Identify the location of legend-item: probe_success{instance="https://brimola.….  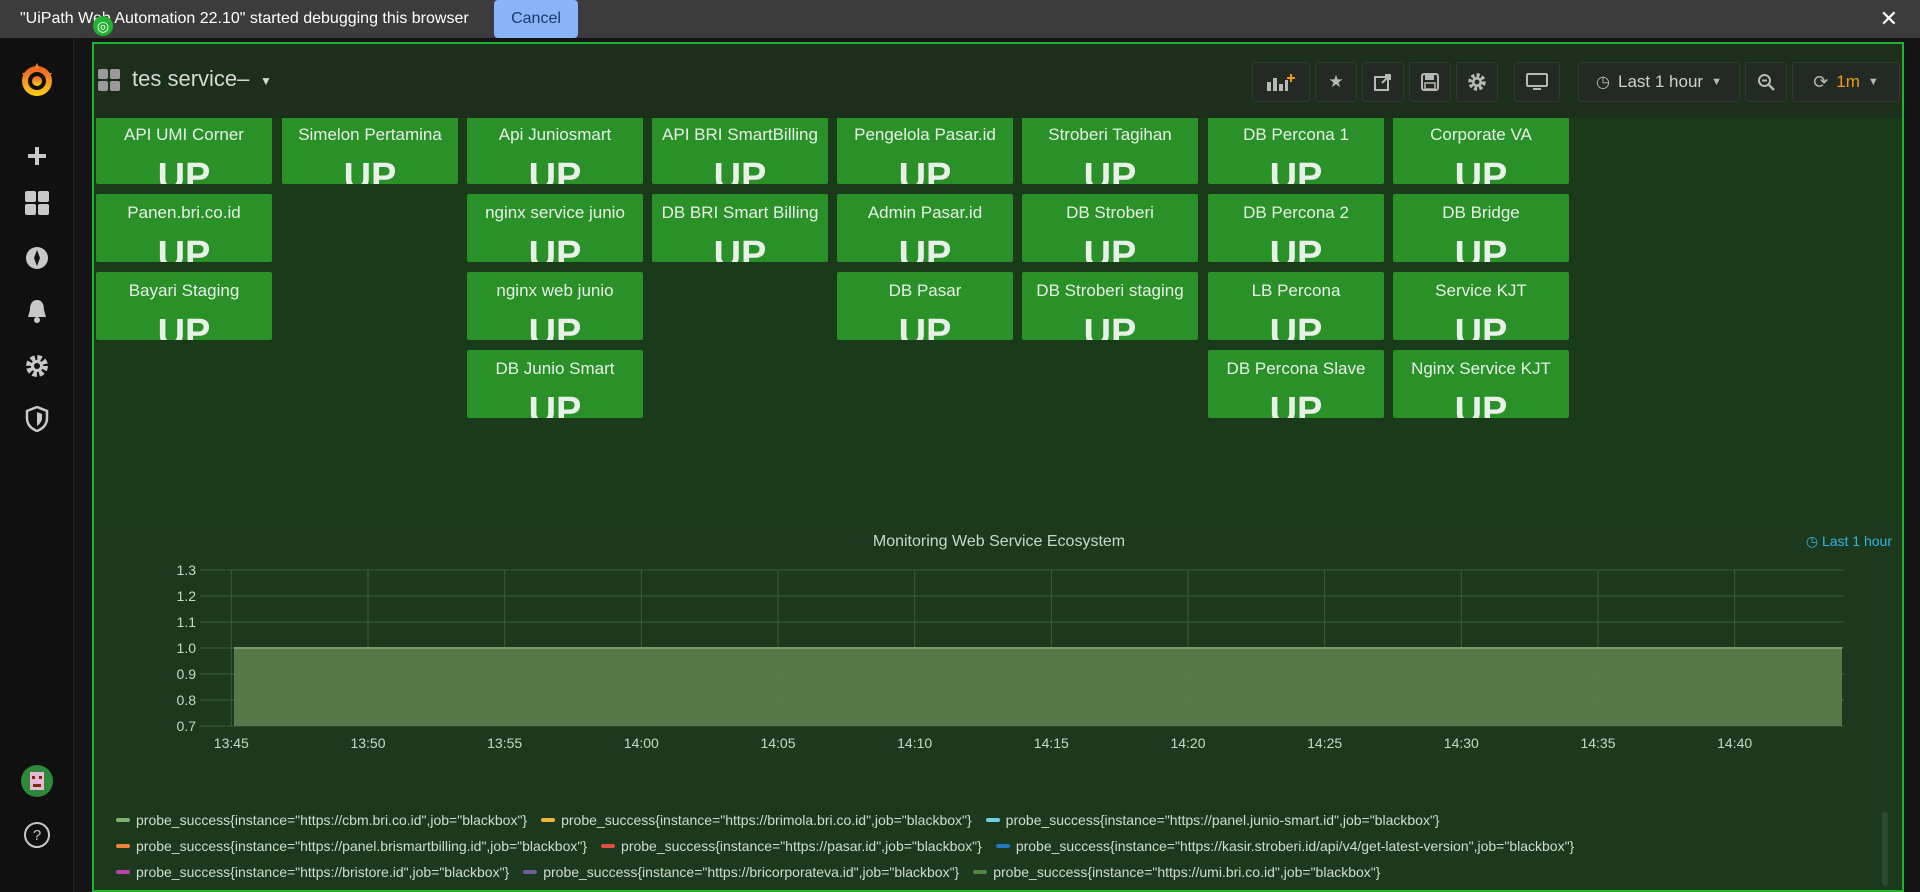
(756, 820).